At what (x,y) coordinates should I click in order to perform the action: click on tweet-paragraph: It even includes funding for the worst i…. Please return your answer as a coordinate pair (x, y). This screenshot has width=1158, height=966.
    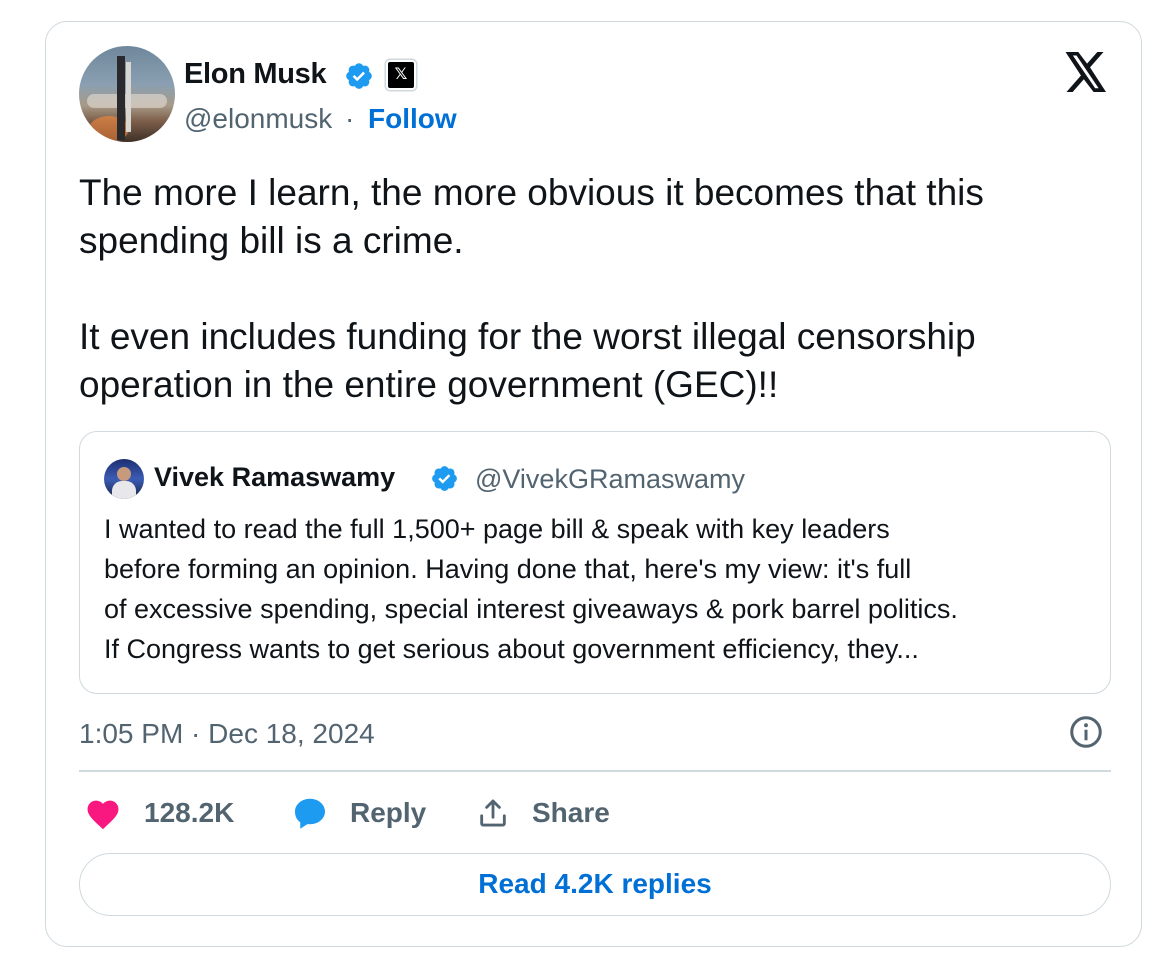
    Looking at the image, I should click on (527, 360).